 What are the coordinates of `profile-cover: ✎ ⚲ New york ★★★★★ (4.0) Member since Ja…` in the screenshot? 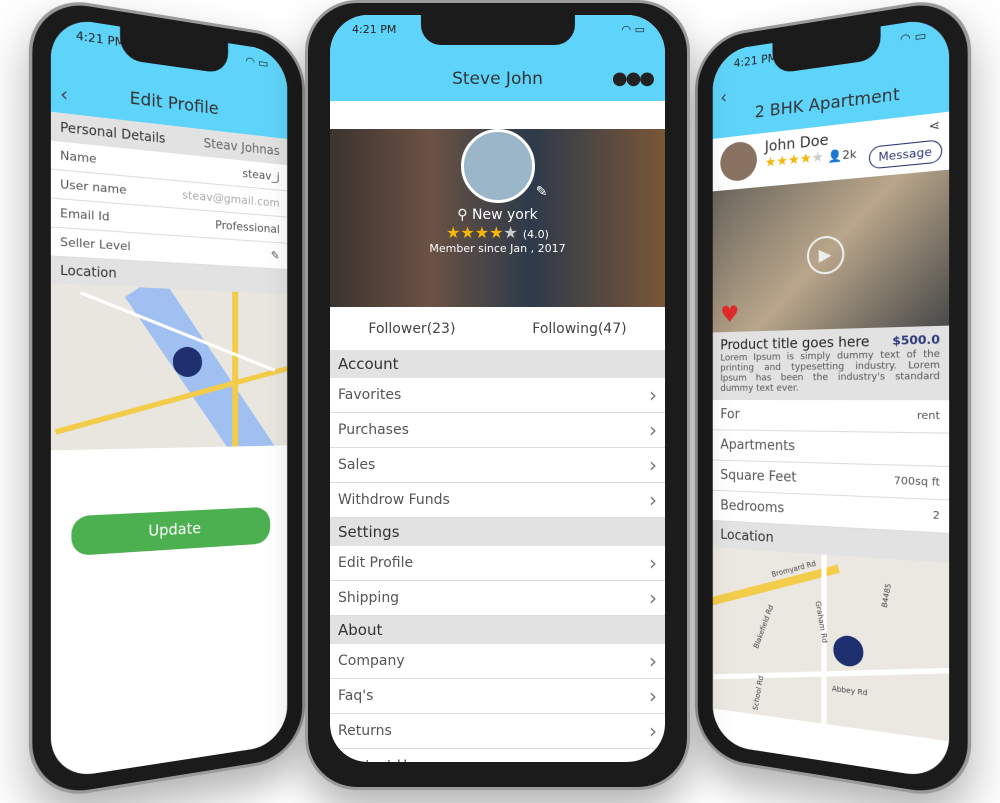 It's located at (497, 218).